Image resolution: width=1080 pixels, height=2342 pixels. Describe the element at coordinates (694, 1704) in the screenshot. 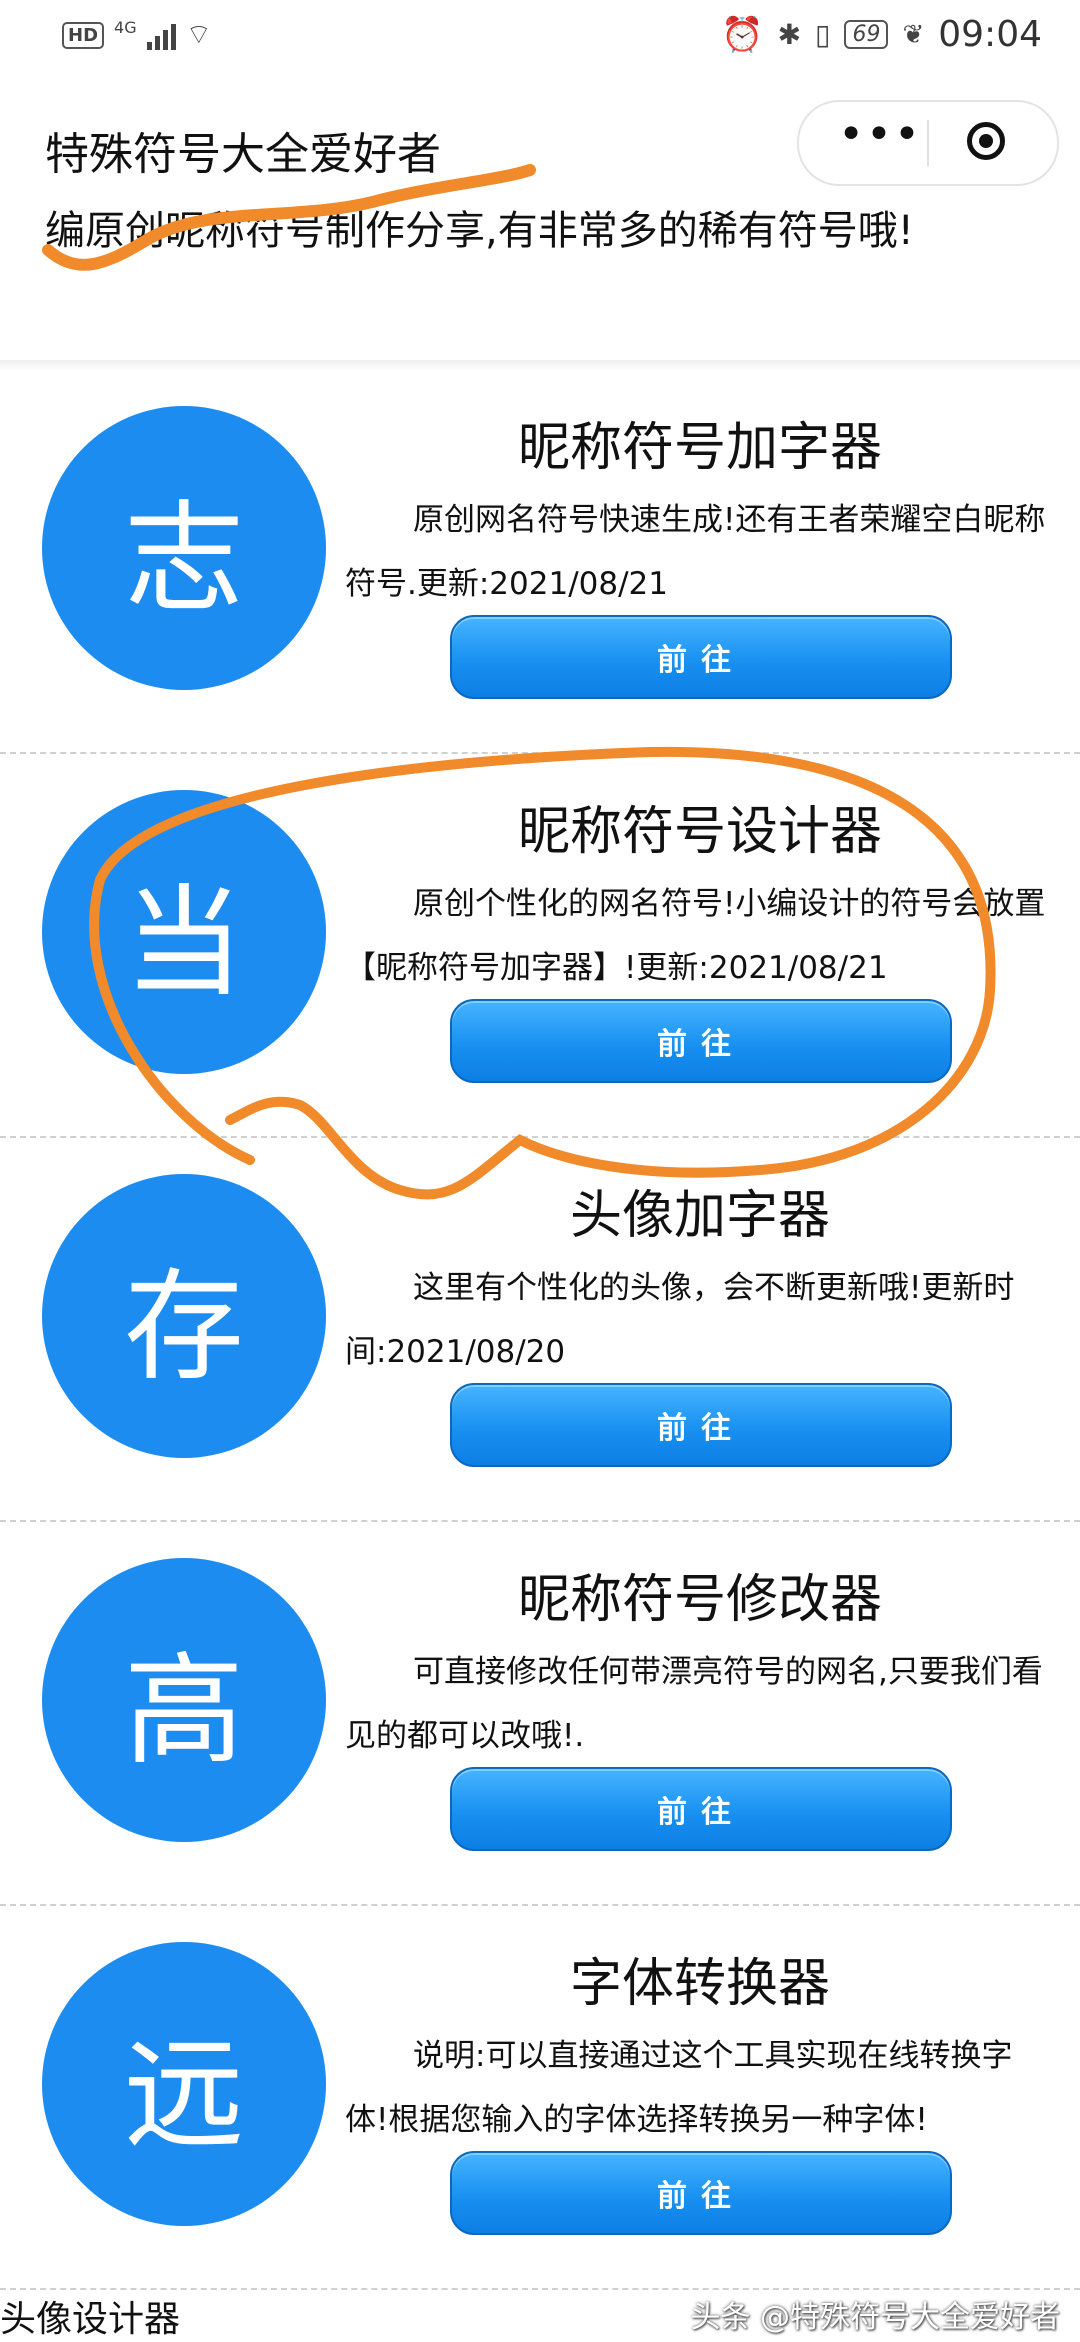

I see `card-description: 可直接修改任何带漂亮符号的网名,只要我们看见的都可以改哦!.` at that location.